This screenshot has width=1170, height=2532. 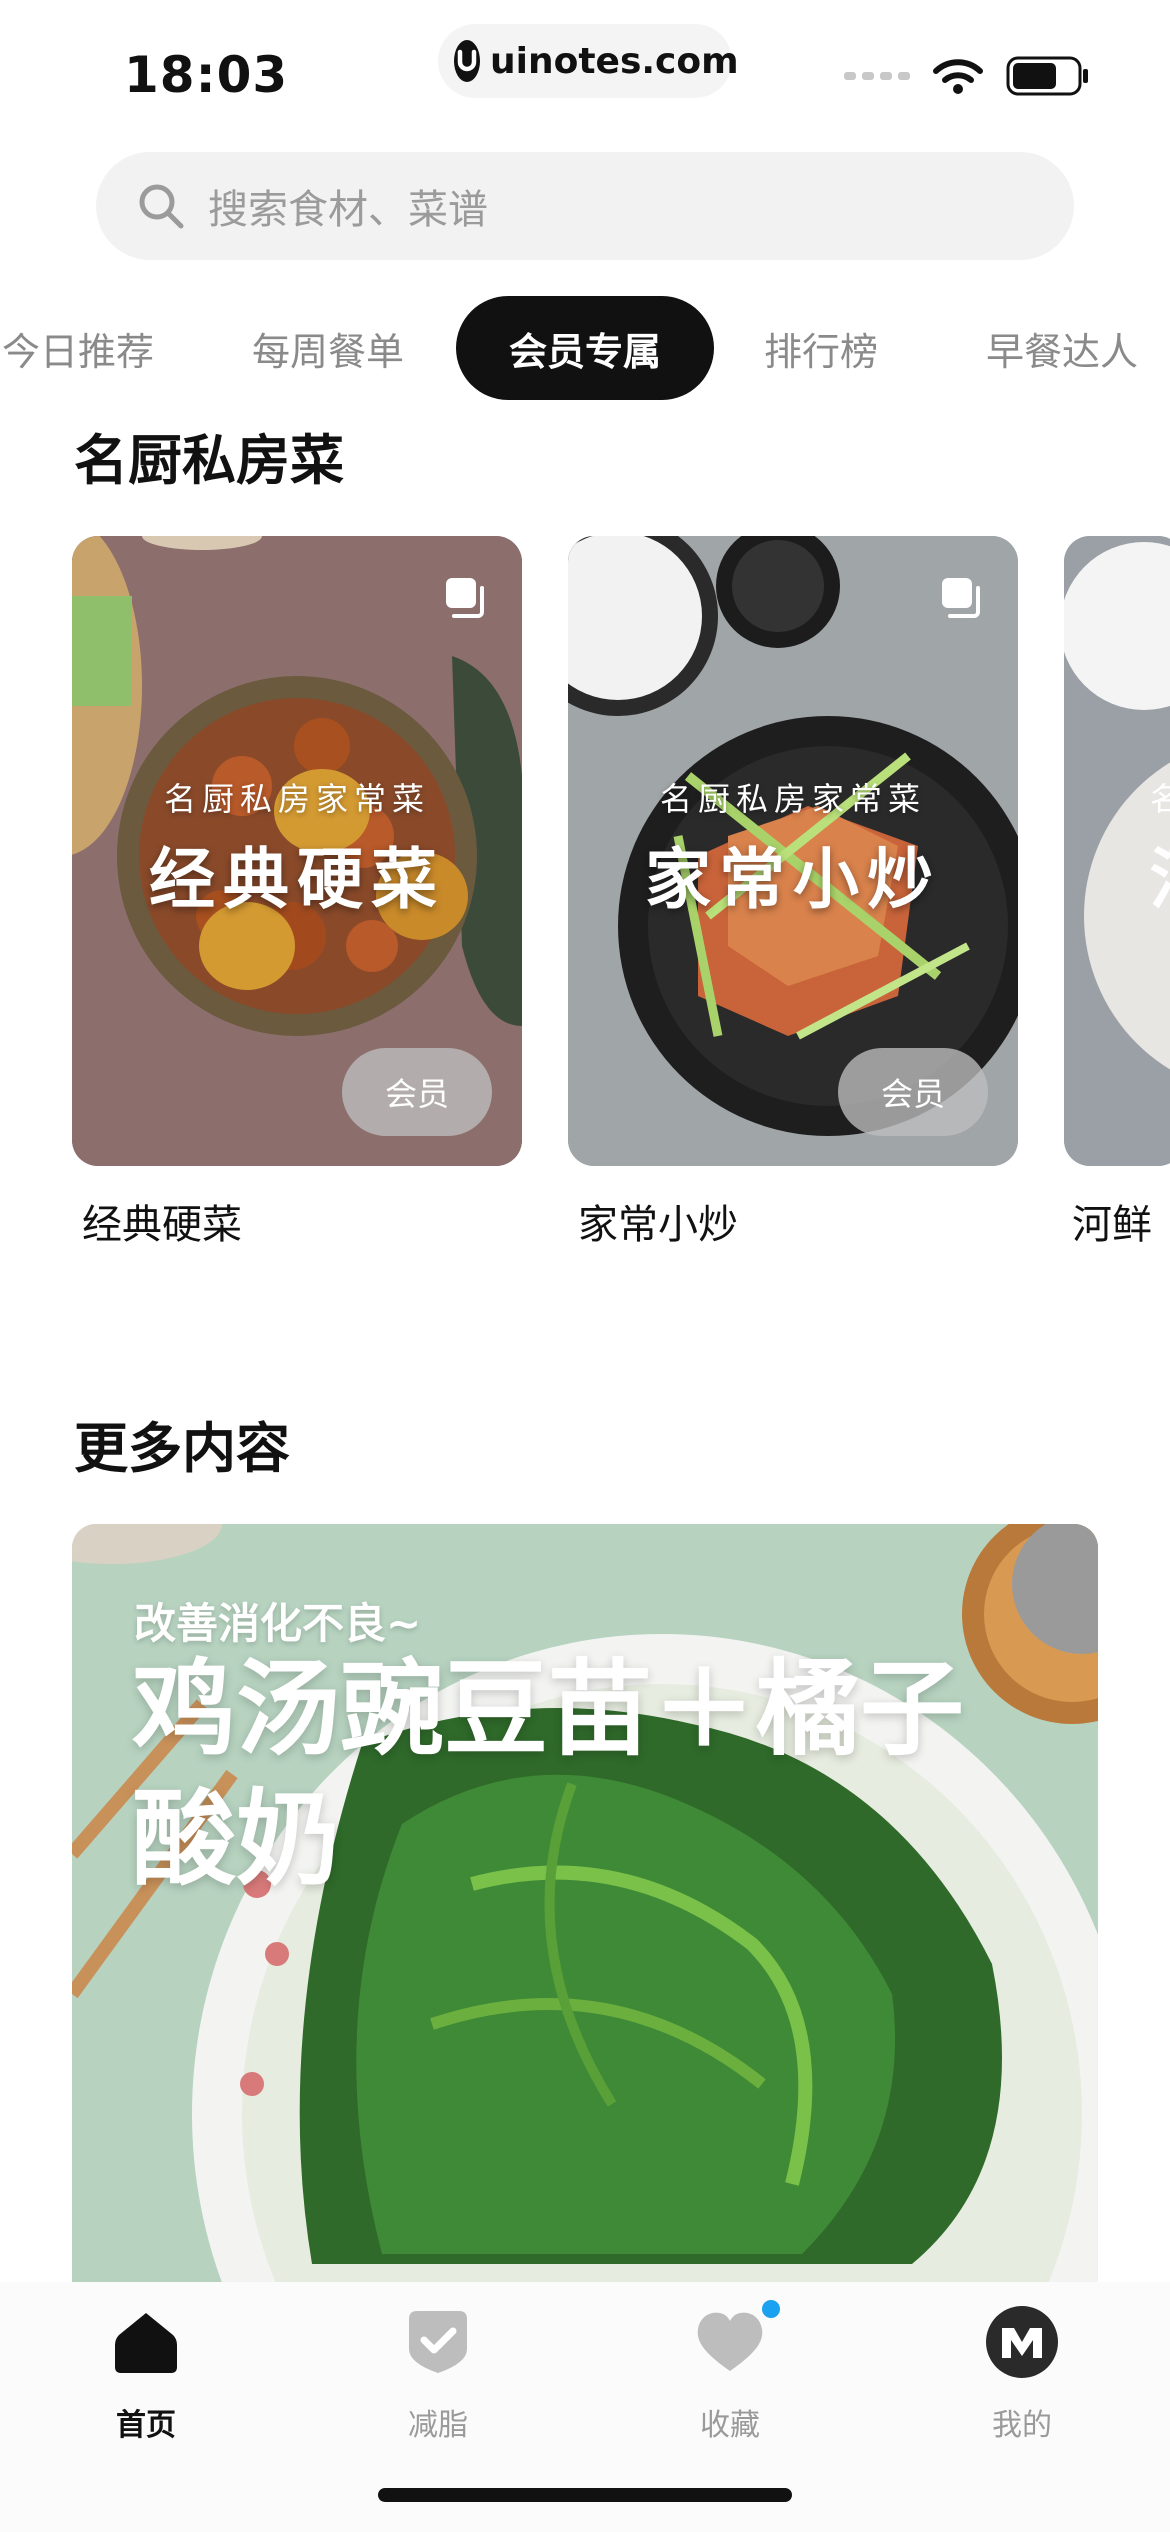 I want to click on section-title-more: 更多内容, so click(x=182, y=1448).